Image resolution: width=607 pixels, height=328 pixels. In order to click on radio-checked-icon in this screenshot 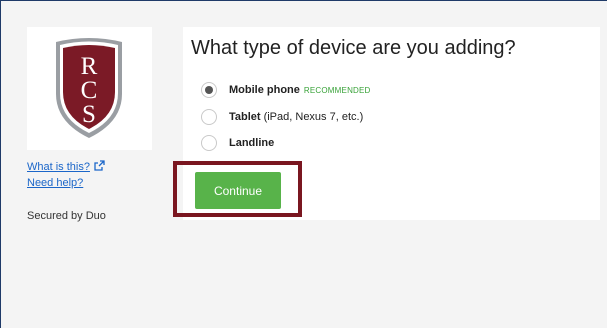, I will do `click(209, 90)`.